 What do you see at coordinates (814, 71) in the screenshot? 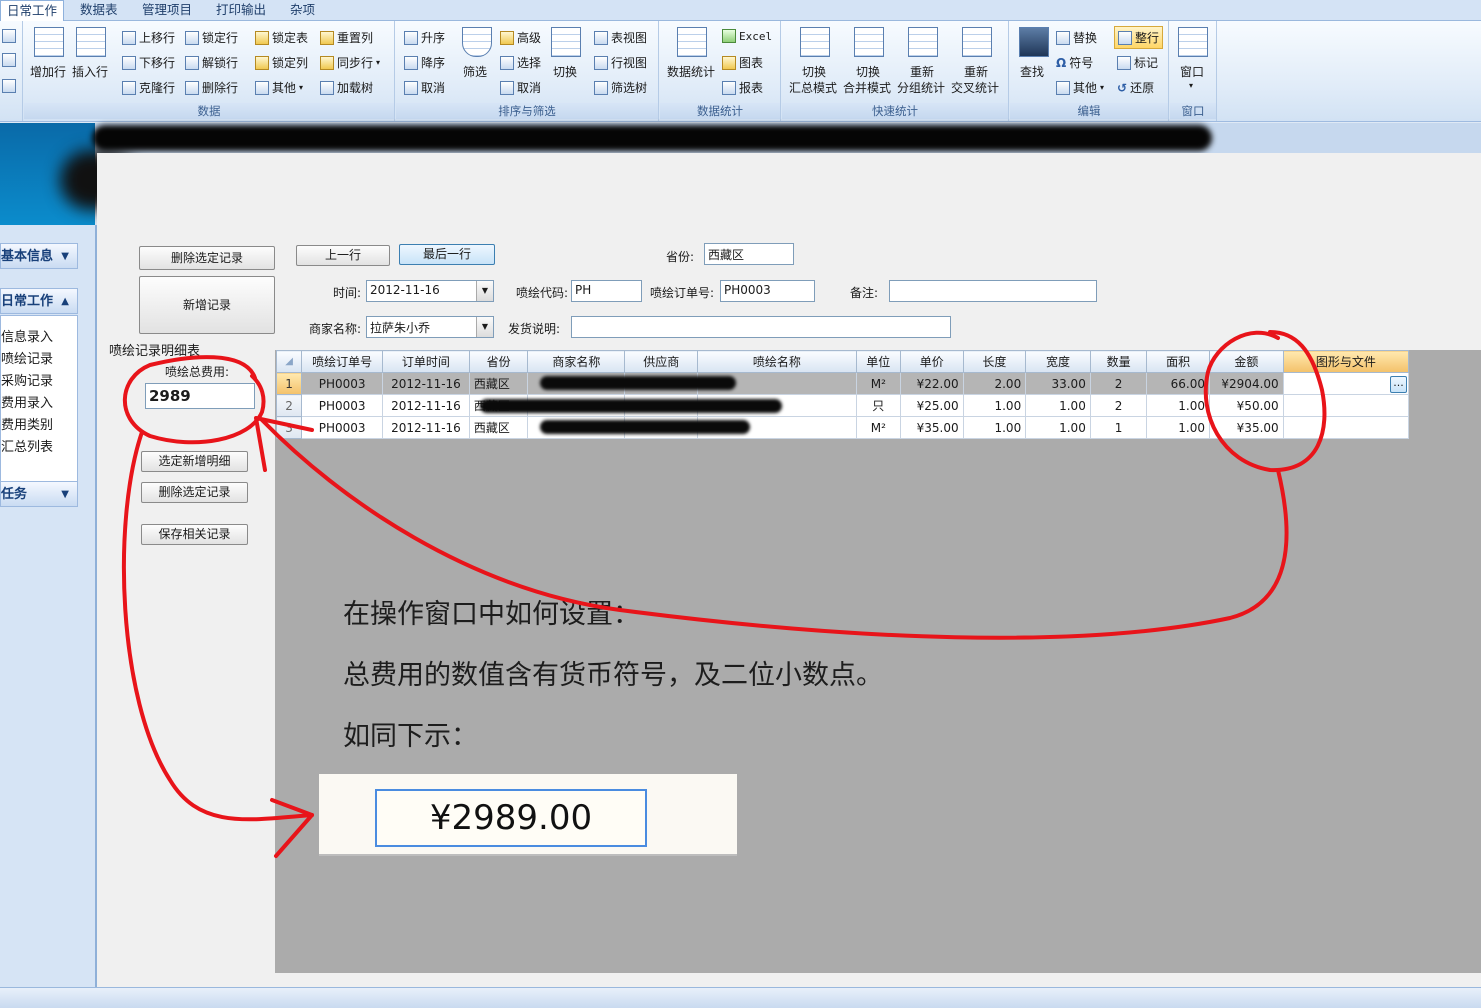
I see `toggle-summary-label: 切换` at bounding box center [814, 71].